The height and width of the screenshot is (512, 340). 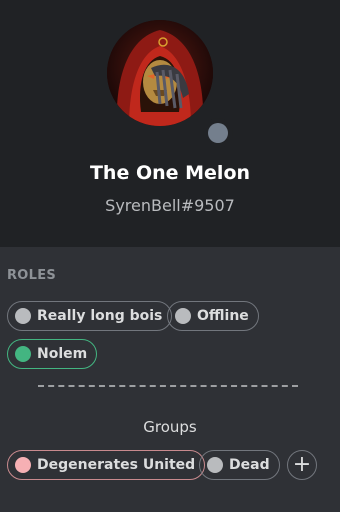 I want to click on group-label: Dead, so click(x=249, y=465).